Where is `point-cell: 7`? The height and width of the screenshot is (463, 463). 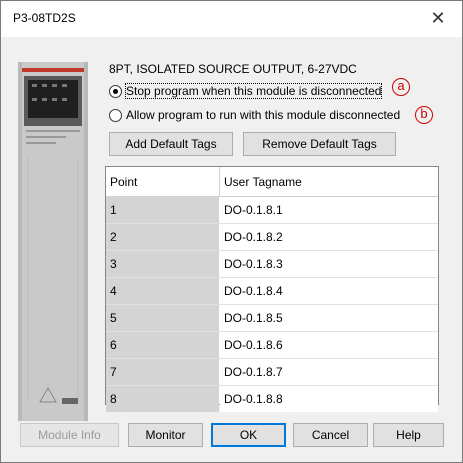 point-cell: 7 is located at coordinates (162, 372).